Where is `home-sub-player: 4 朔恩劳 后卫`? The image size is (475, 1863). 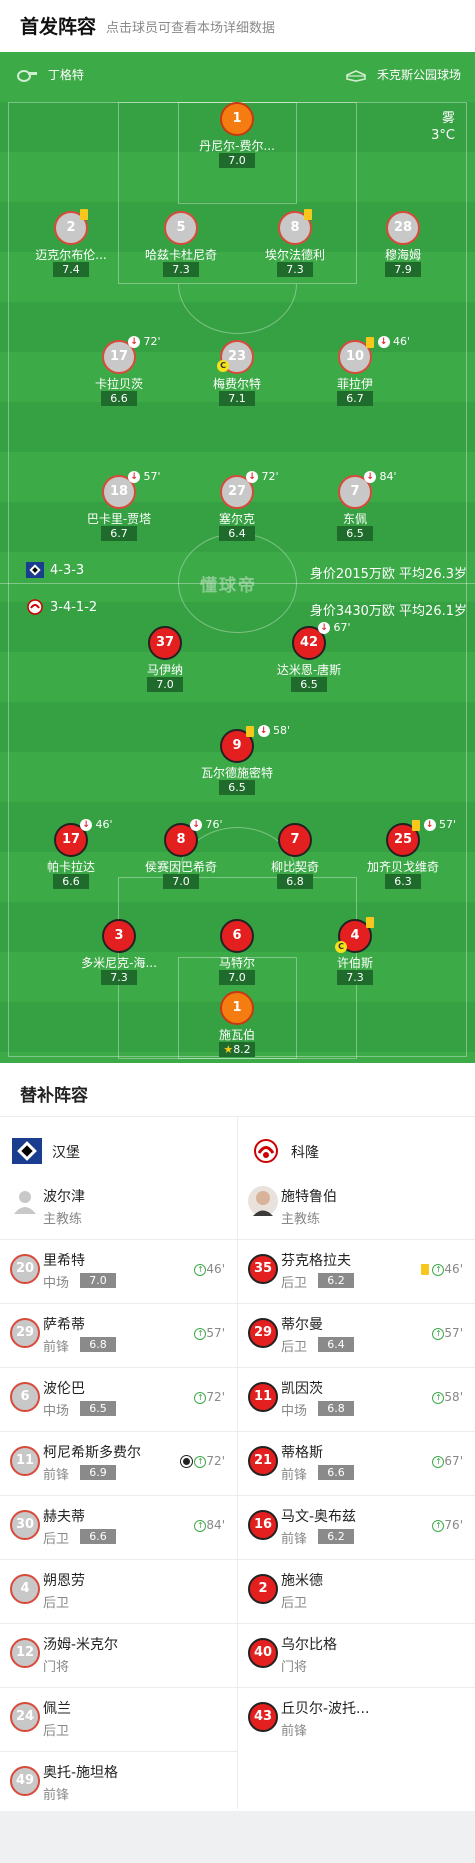
home-sub-player: 4 朔恩劳 后卫 is located at coordinates (118, 1591).